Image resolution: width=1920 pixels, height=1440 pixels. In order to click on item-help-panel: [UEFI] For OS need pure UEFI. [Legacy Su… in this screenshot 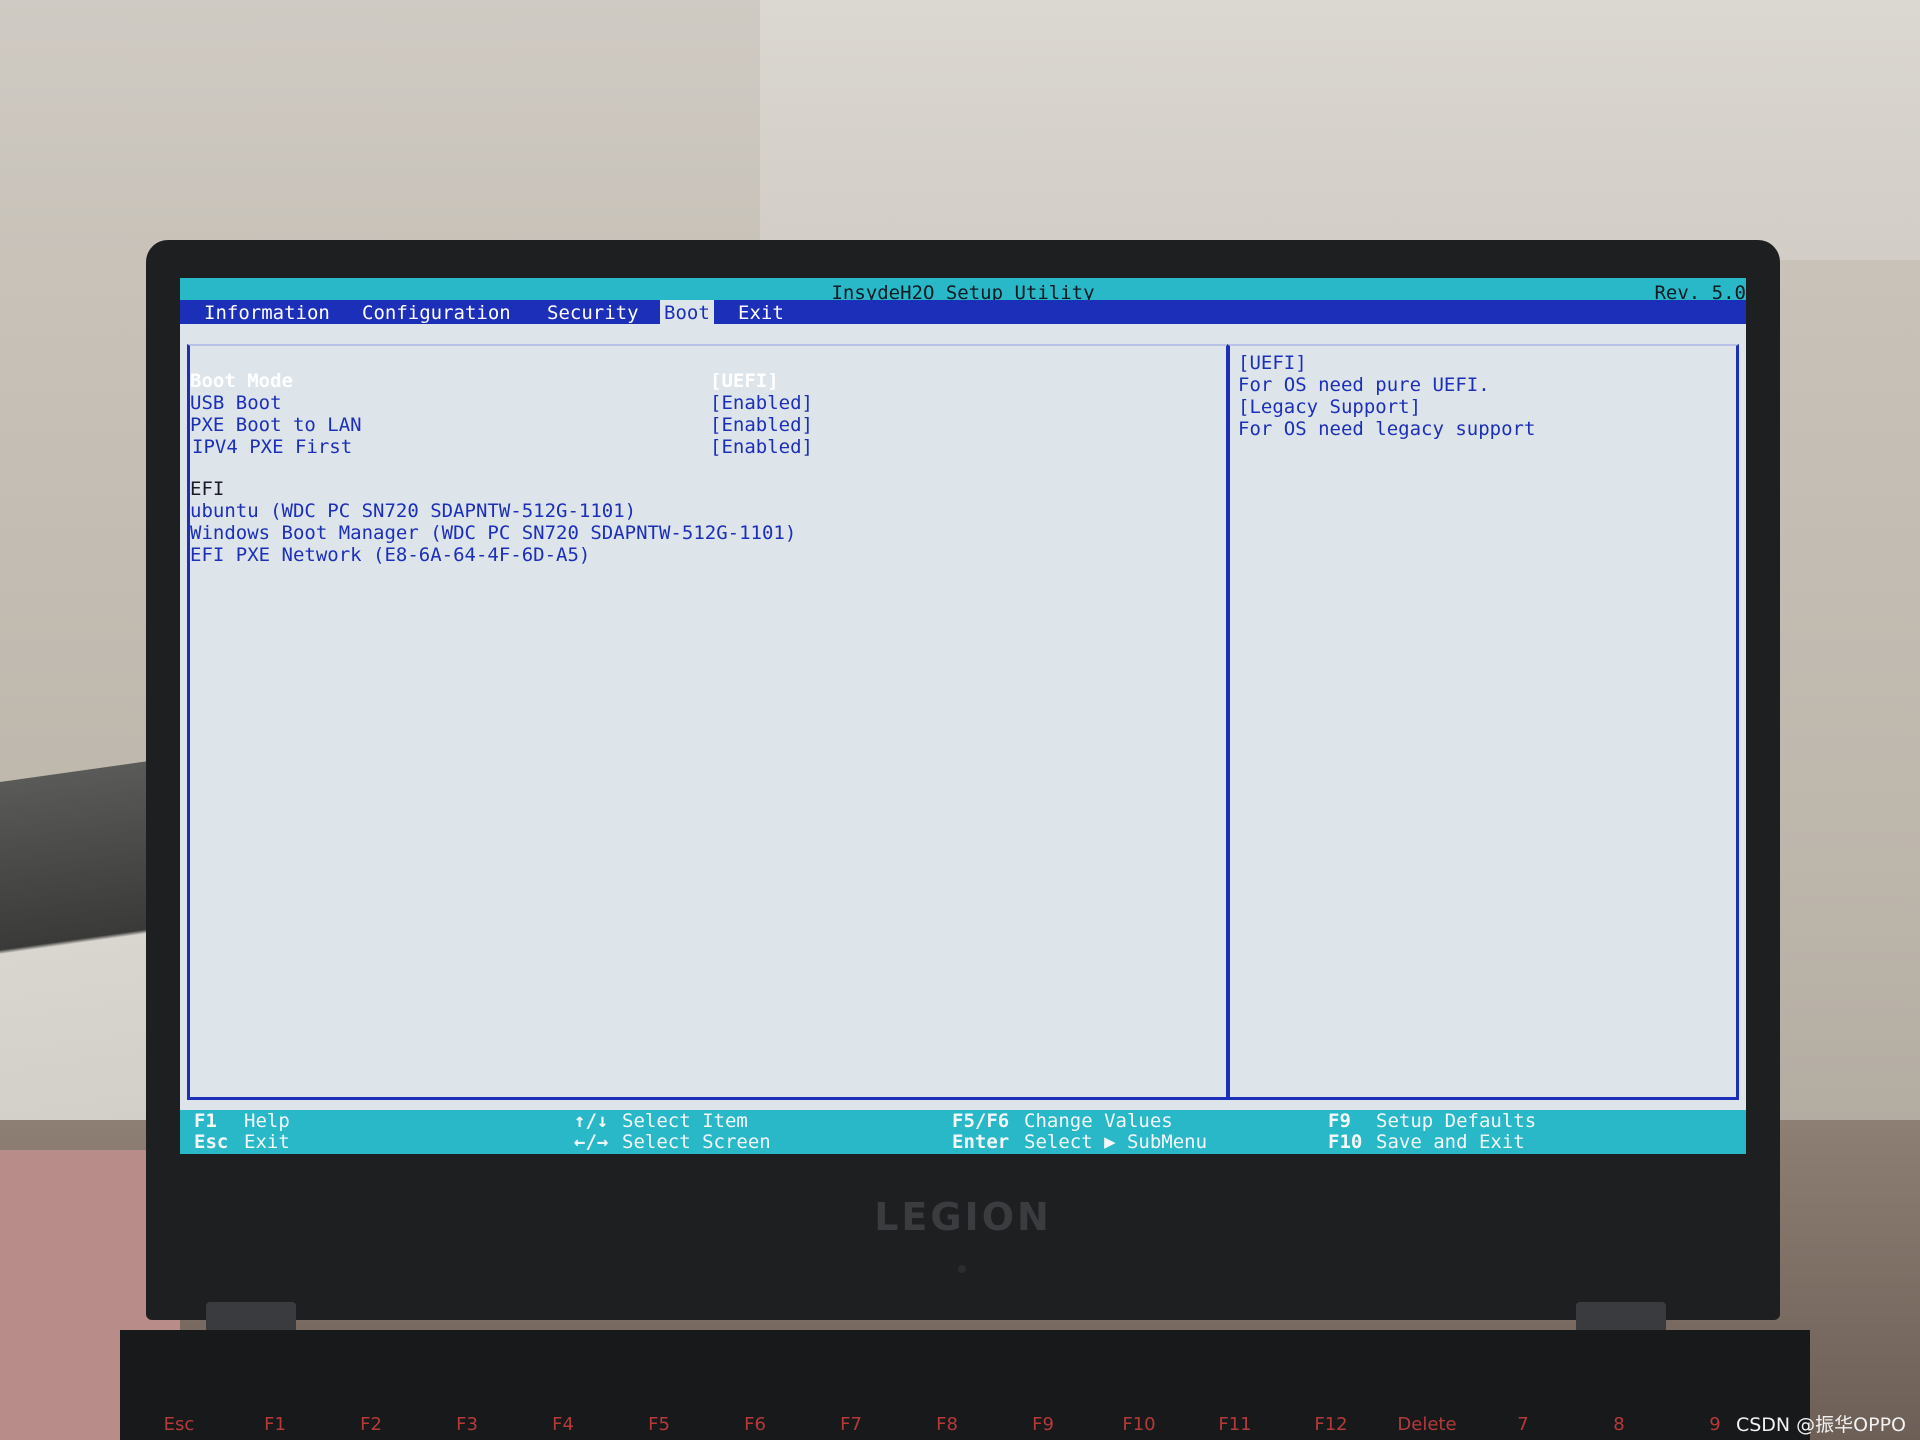, I will do `click(1483, 722)`.